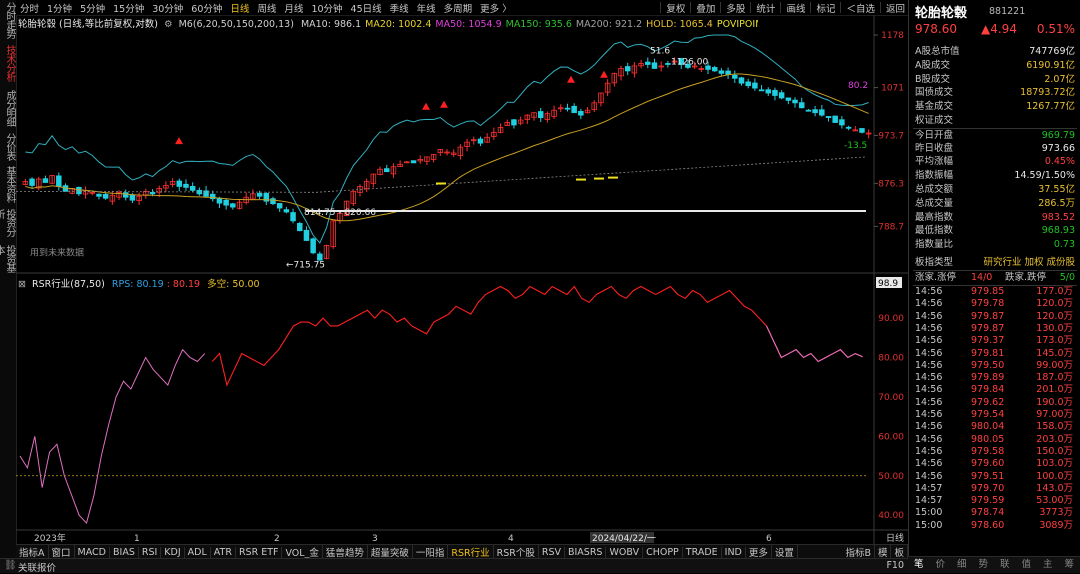 The height and width of the screenshot is (574, 1080). I want to click on link-quote-icon: ⛓, so click(10, 565).